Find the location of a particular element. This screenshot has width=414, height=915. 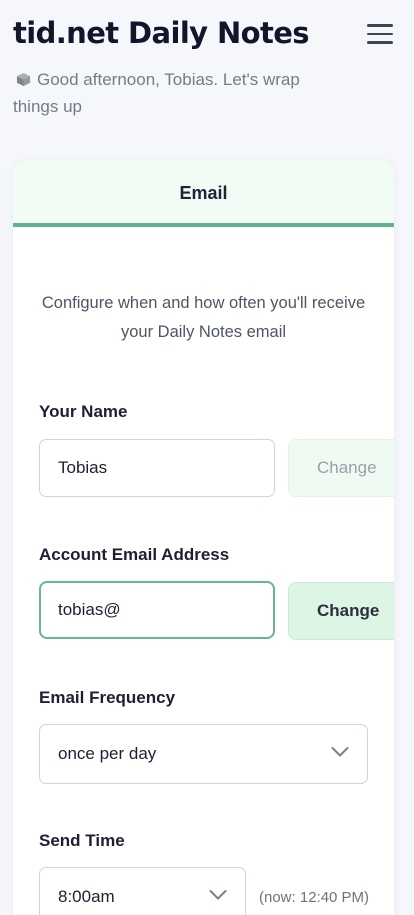

change-email-button: Change is located at coordinates (341, 611).